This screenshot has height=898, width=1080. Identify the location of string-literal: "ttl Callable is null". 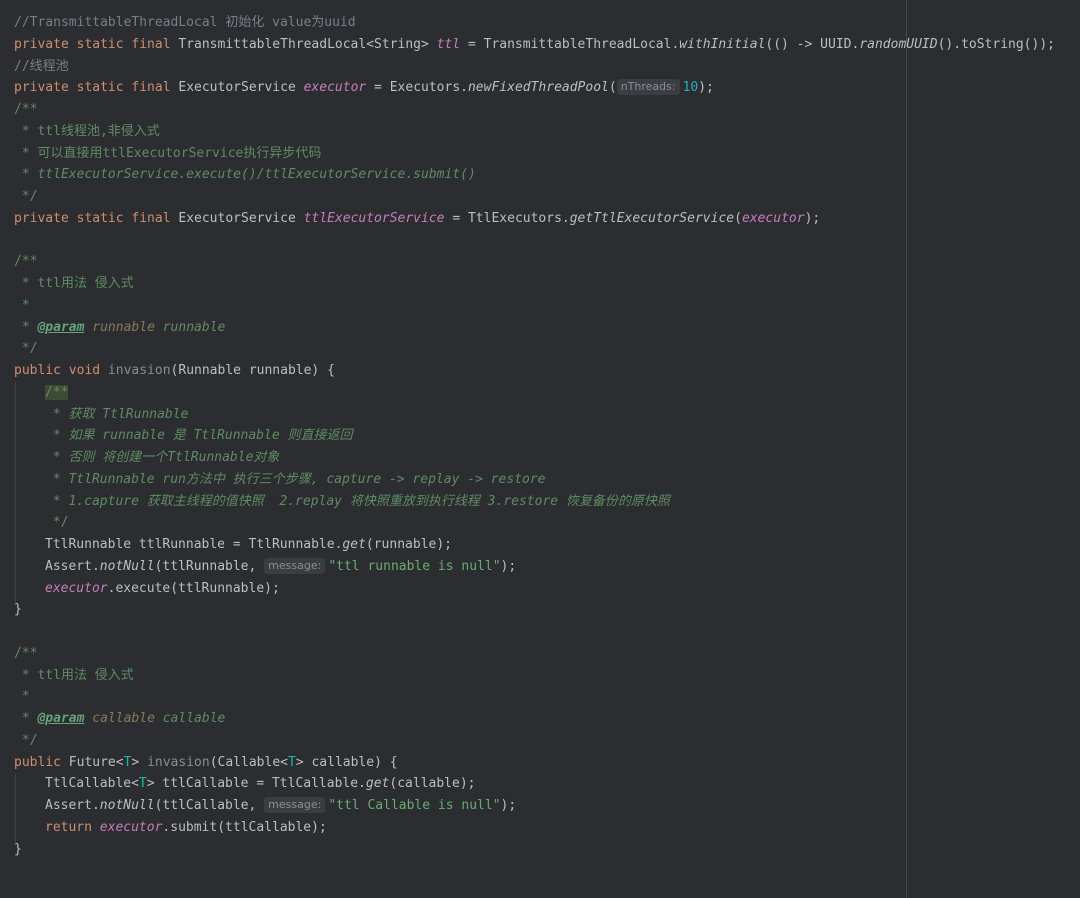
(414, 805).